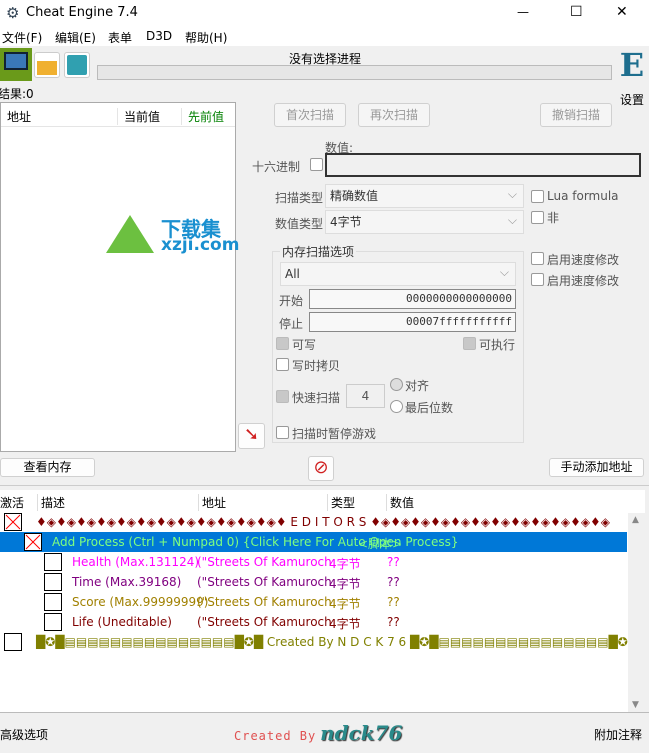  I want to click on hex-checkbox, so click(316, 164).